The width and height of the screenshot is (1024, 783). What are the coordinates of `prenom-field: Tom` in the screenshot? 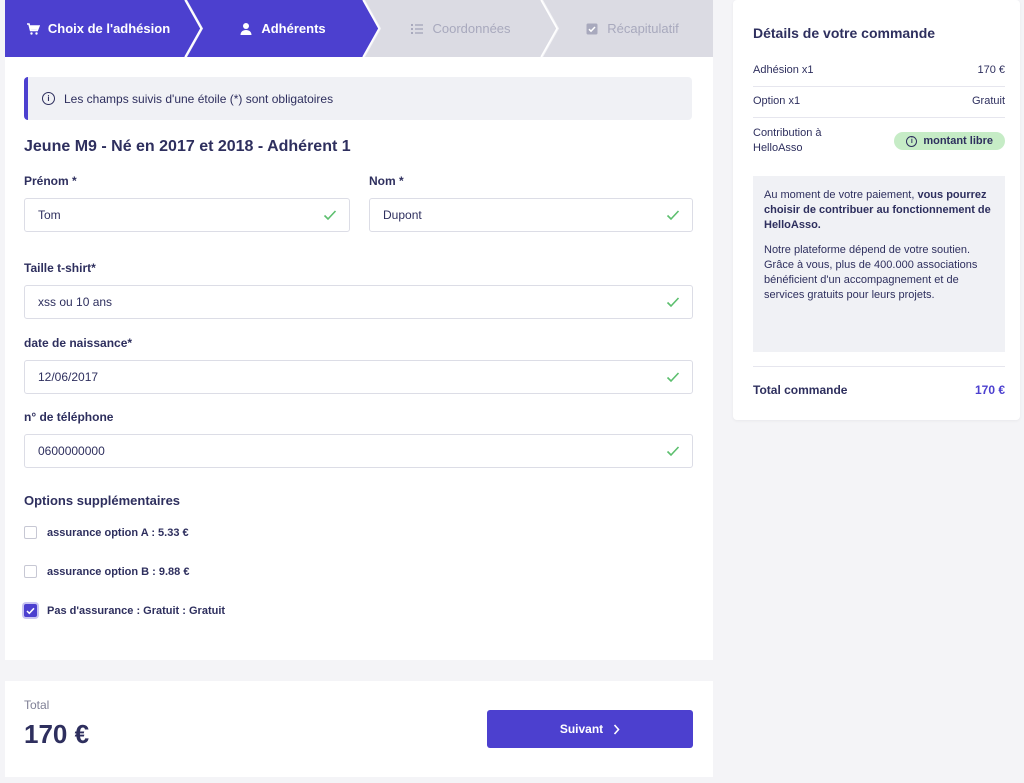 It's located at (187, 215).